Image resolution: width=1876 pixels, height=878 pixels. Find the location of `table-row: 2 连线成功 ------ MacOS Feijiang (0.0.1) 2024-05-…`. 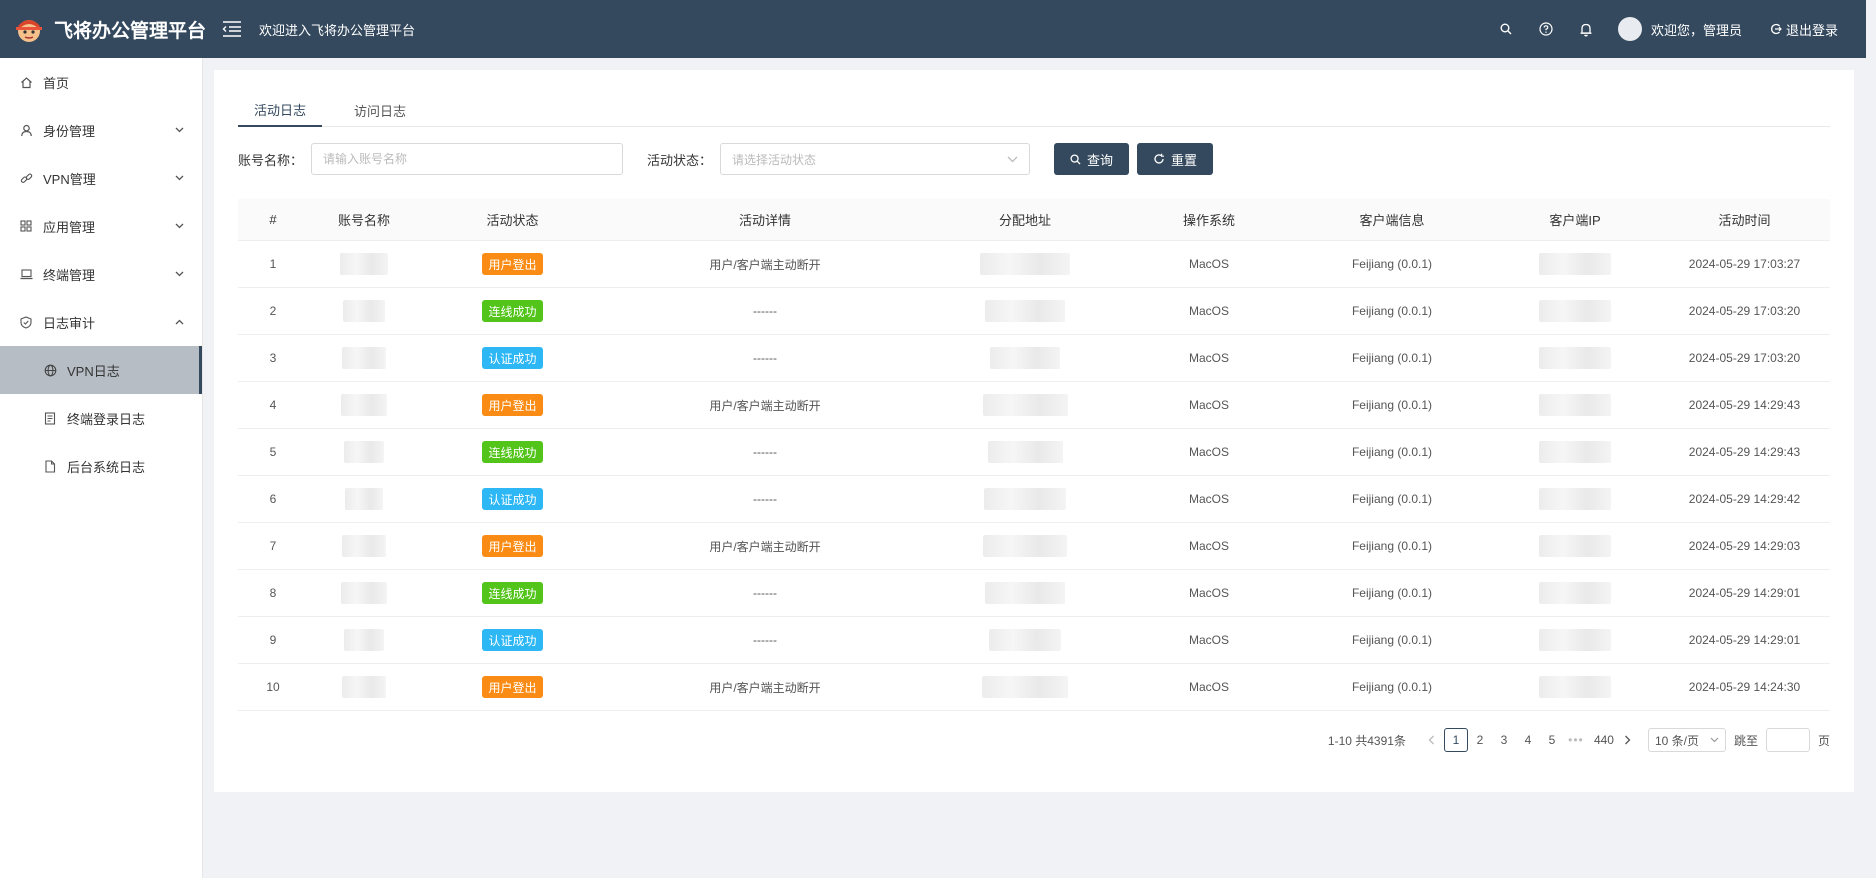

table-row: 2 连线成功 ------ MacOS Feijiang (0.0.1) 2024-05-… is located at coordinates (1034, 311).